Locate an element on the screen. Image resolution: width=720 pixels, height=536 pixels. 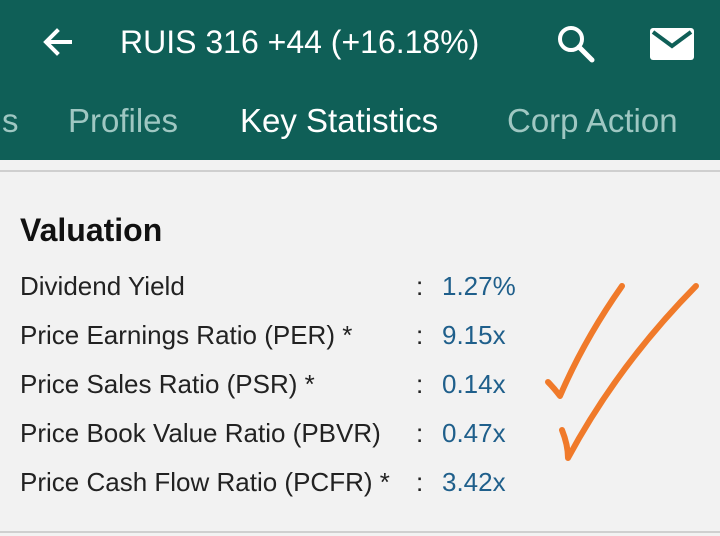
tab-partial: s is located at coordinates (10, 121).